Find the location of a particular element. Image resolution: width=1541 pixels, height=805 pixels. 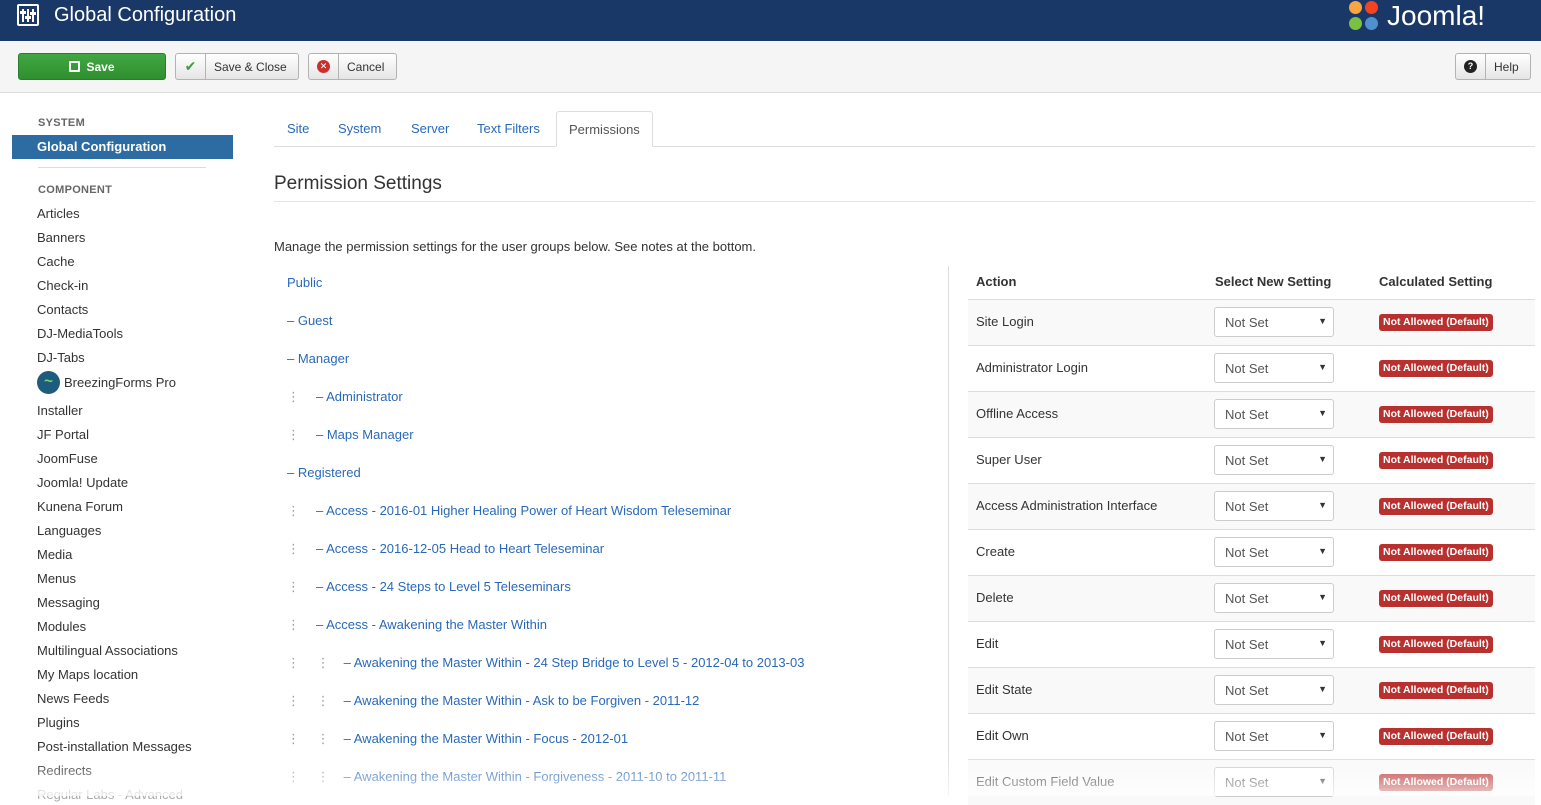

sidebar-item-plugins: Plugins is located at coordinates (58, 722).